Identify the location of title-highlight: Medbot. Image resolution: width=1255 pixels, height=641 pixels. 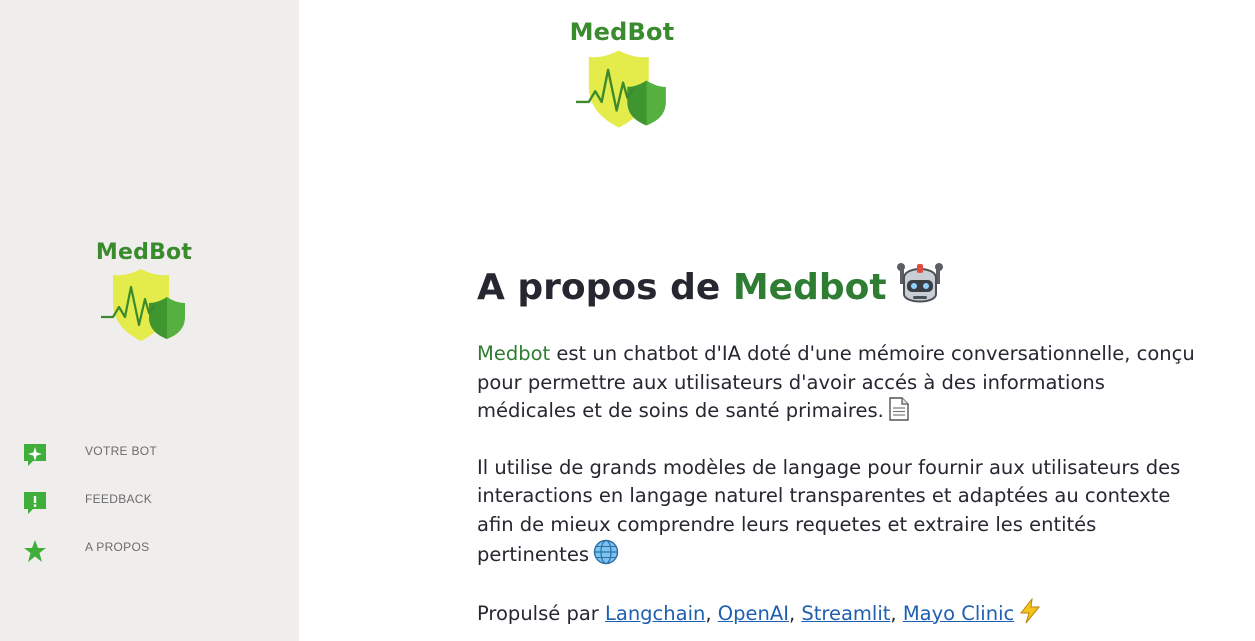
(809, 287).